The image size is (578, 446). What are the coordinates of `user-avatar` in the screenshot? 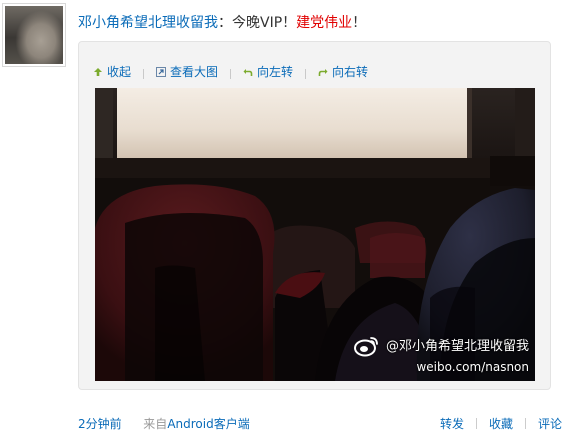 It's located at (34, 35).